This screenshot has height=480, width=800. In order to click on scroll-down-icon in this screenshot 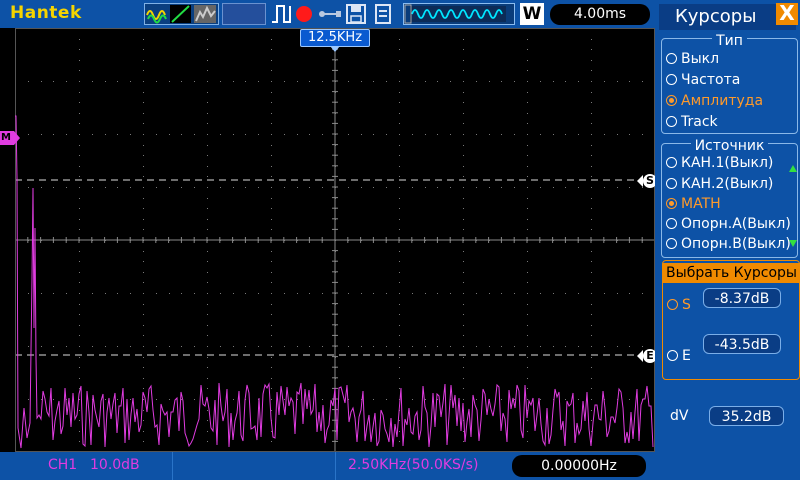, I will do `click(793, 243)`.